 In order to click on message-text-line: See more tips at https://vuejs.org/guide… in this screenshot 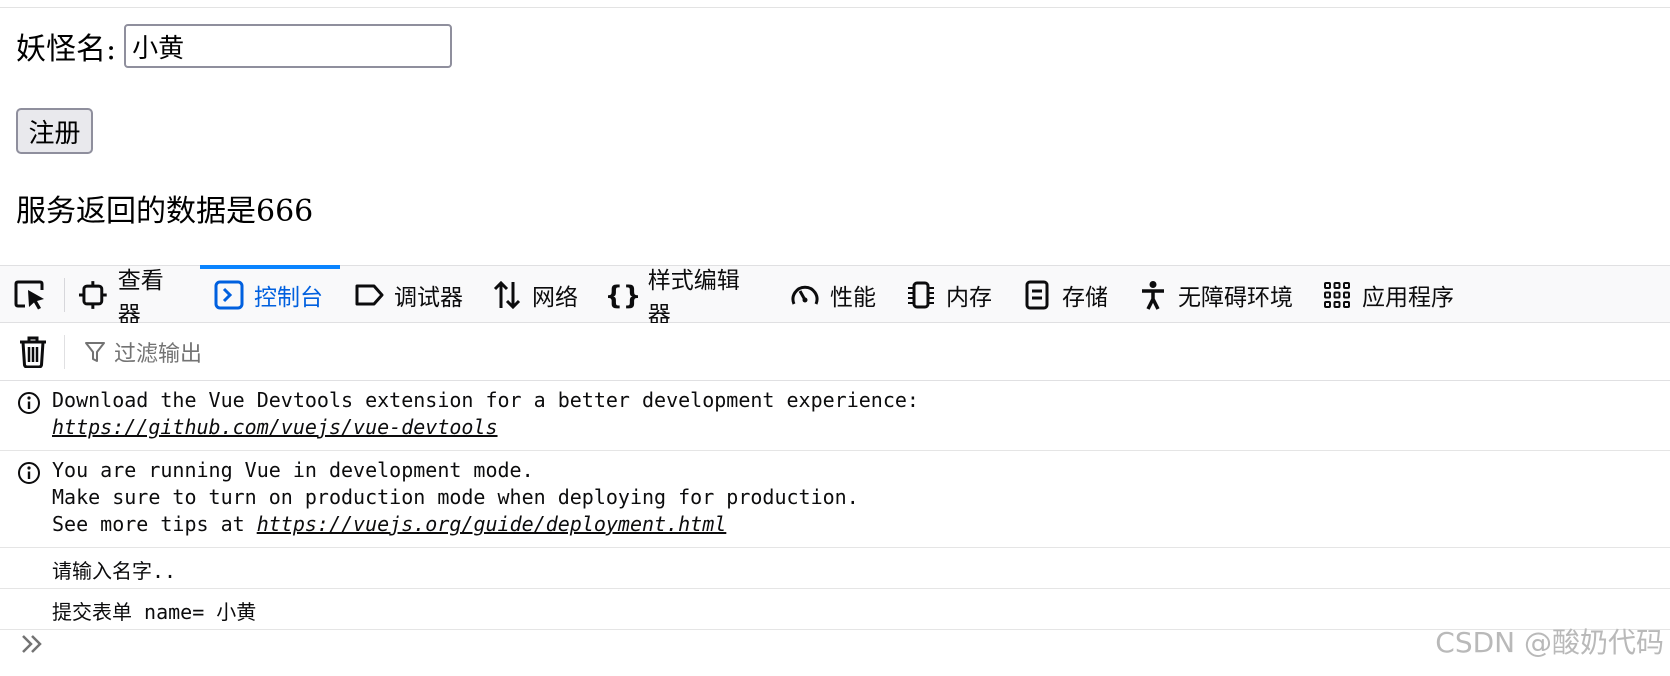, I will do `click(389, 524)`.